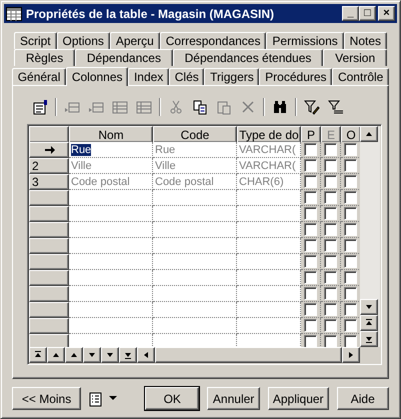 The width and height of the screenshot is (401, 419). Describe the element at coordinates (124, 57) in the screenshot. I see `tab: Dépendances` at that location.